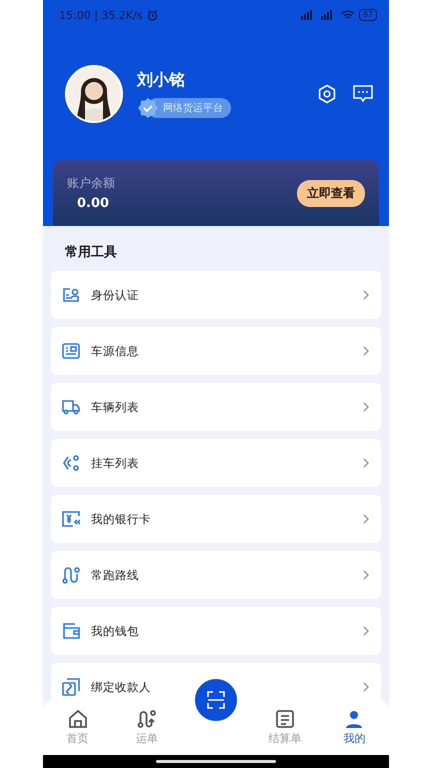 The image size is (432, 768). Describe the element at coordinates (71, 463) in the screenshot. I see `trailer-icon` at that location.